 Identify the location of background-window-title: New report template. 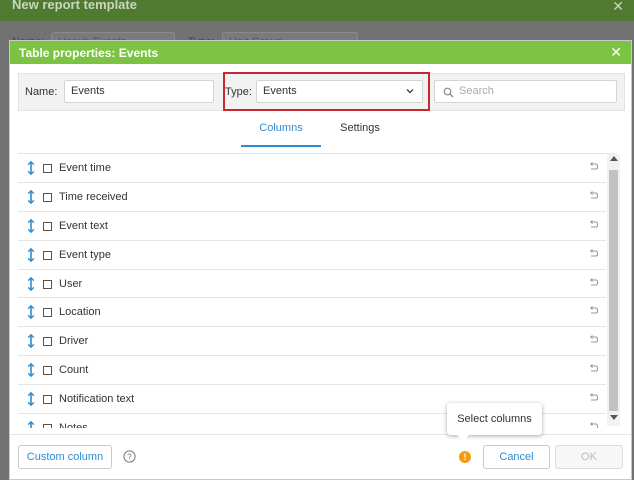
(74, 6).